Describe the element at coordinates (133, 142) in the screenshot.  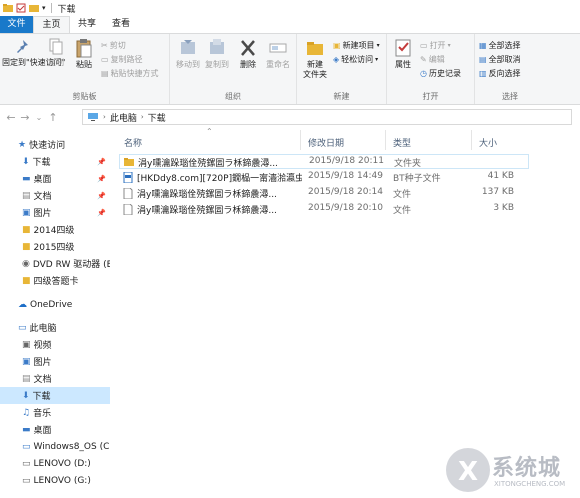
I see `column-header-name: 名称` at that location.